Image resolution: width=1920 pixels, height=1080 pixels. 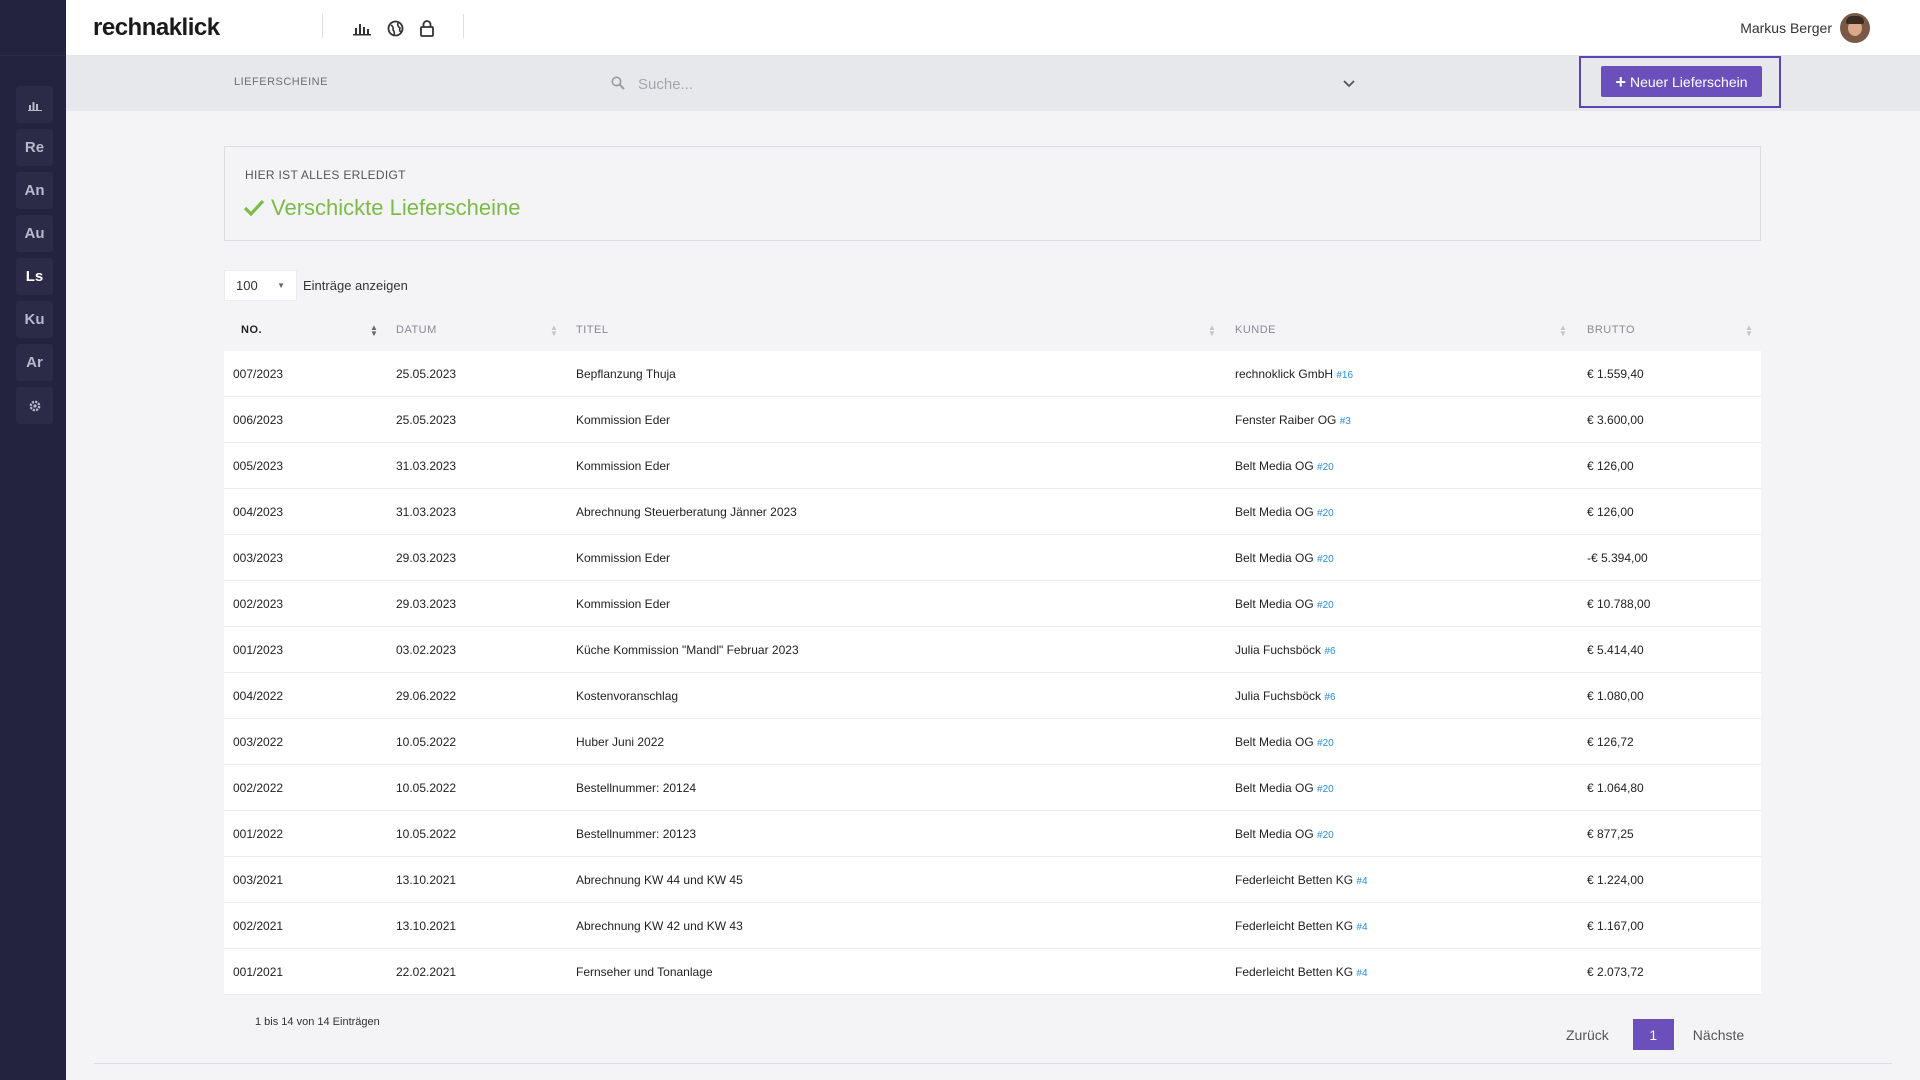 What do you see at coordinates (1615, 650) in the screenshot?
I see `cell-brutto: € 5.414,40` at bounding box center [1615, 650].